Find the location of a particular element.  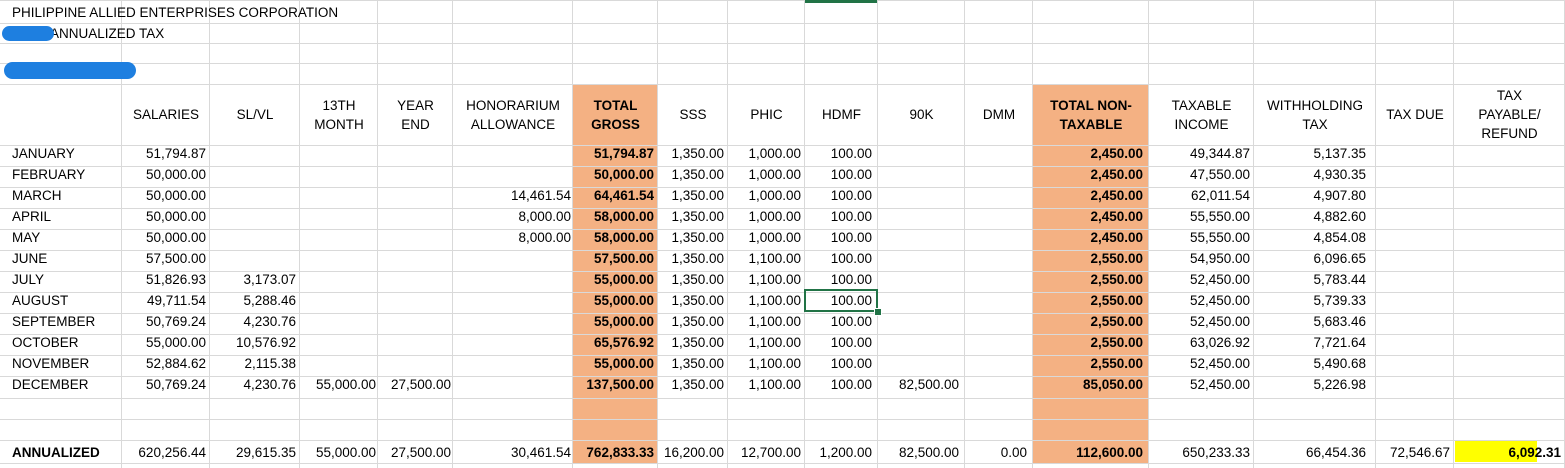

column-header-salaries: SALARIES is located at coordinates (166, 114).